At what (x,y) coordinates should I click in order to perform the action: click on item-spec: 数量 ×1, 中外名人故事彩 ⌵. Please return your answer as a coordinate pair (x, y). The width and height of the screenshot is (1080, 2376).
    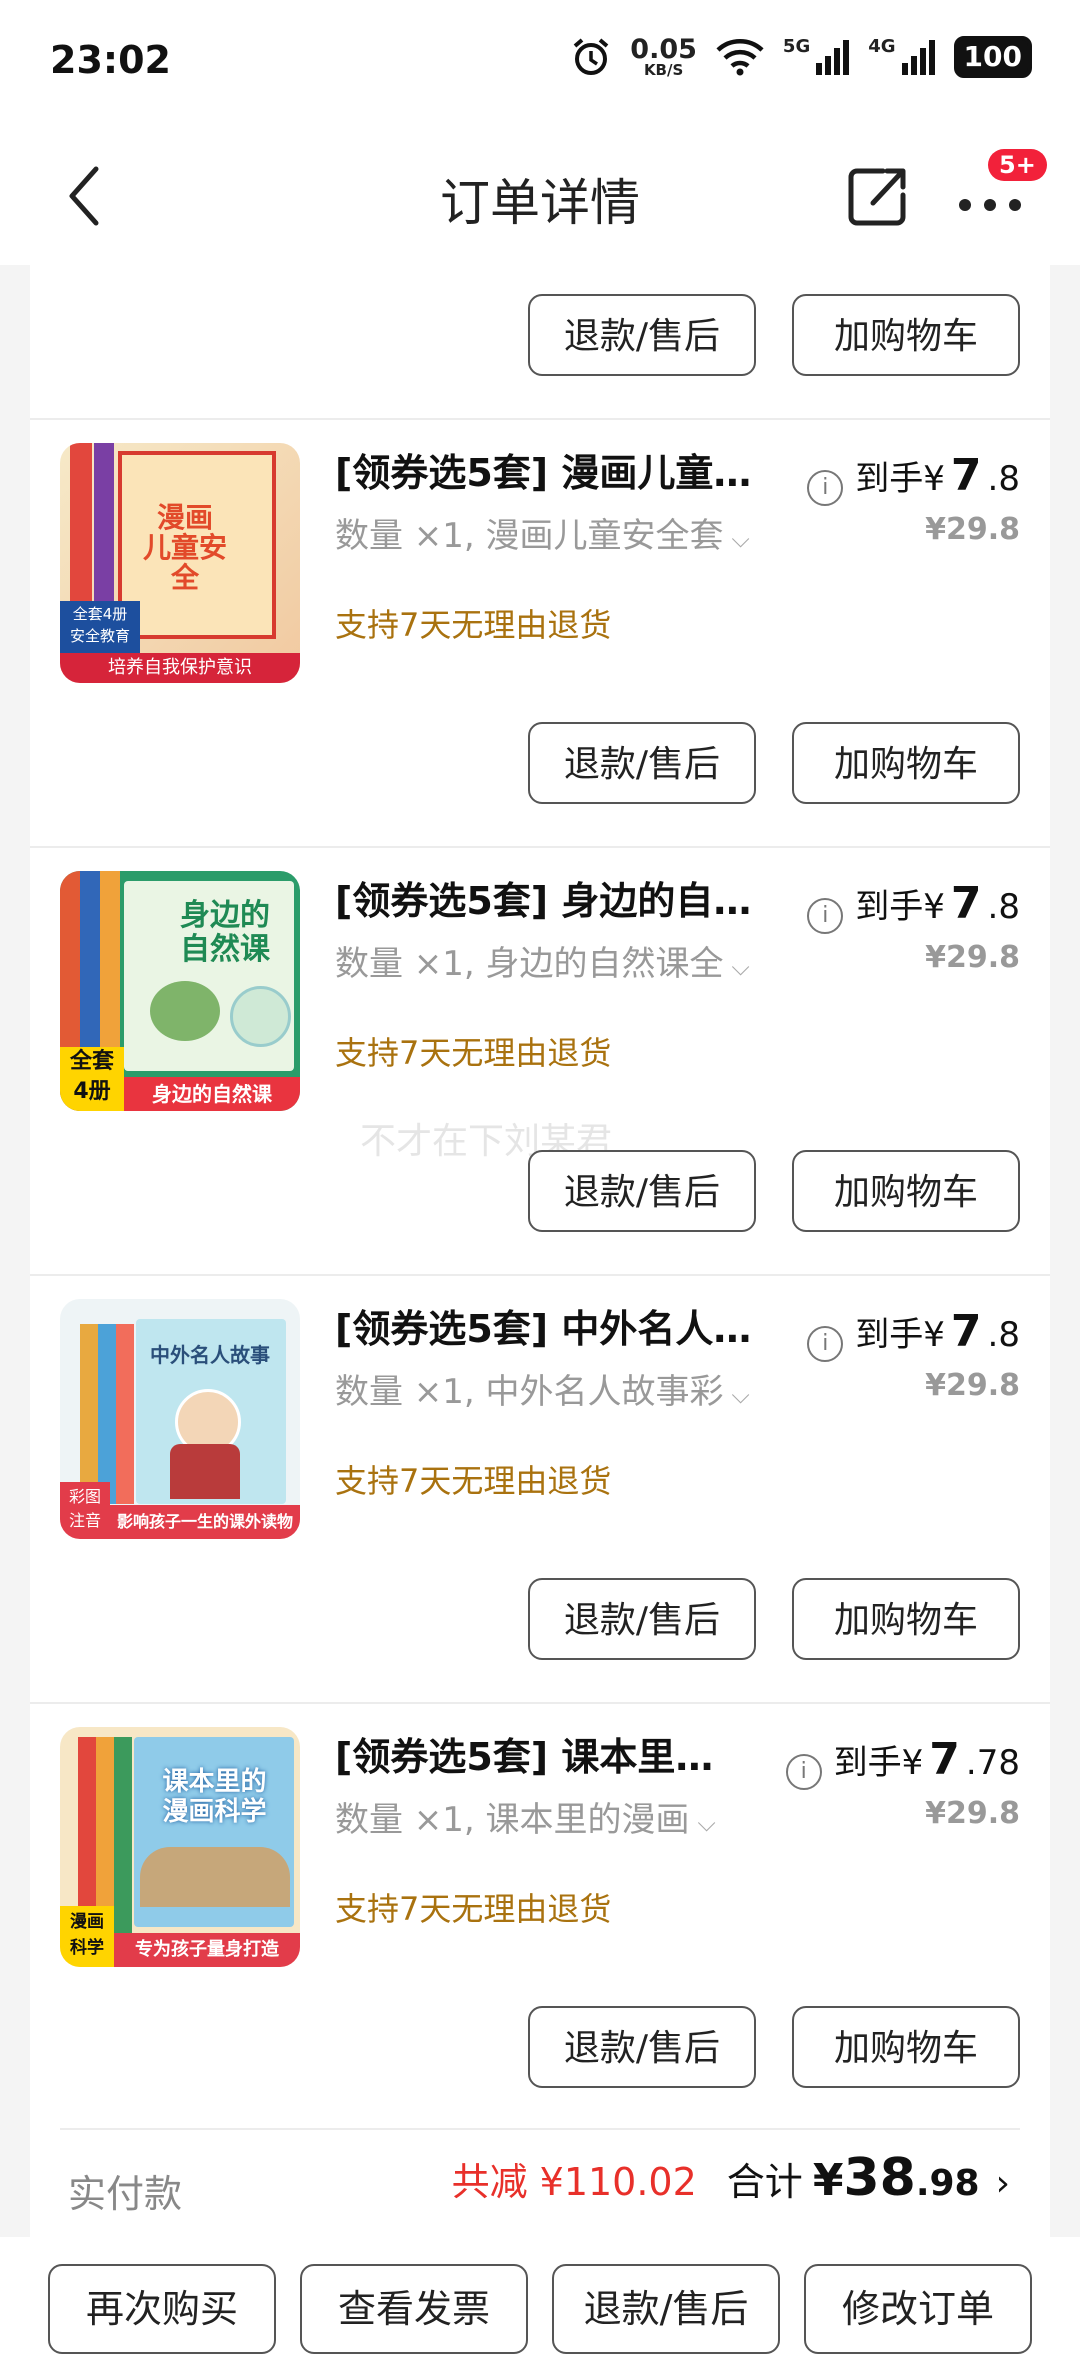
    Looking at the image, I should click on (542, 1388).